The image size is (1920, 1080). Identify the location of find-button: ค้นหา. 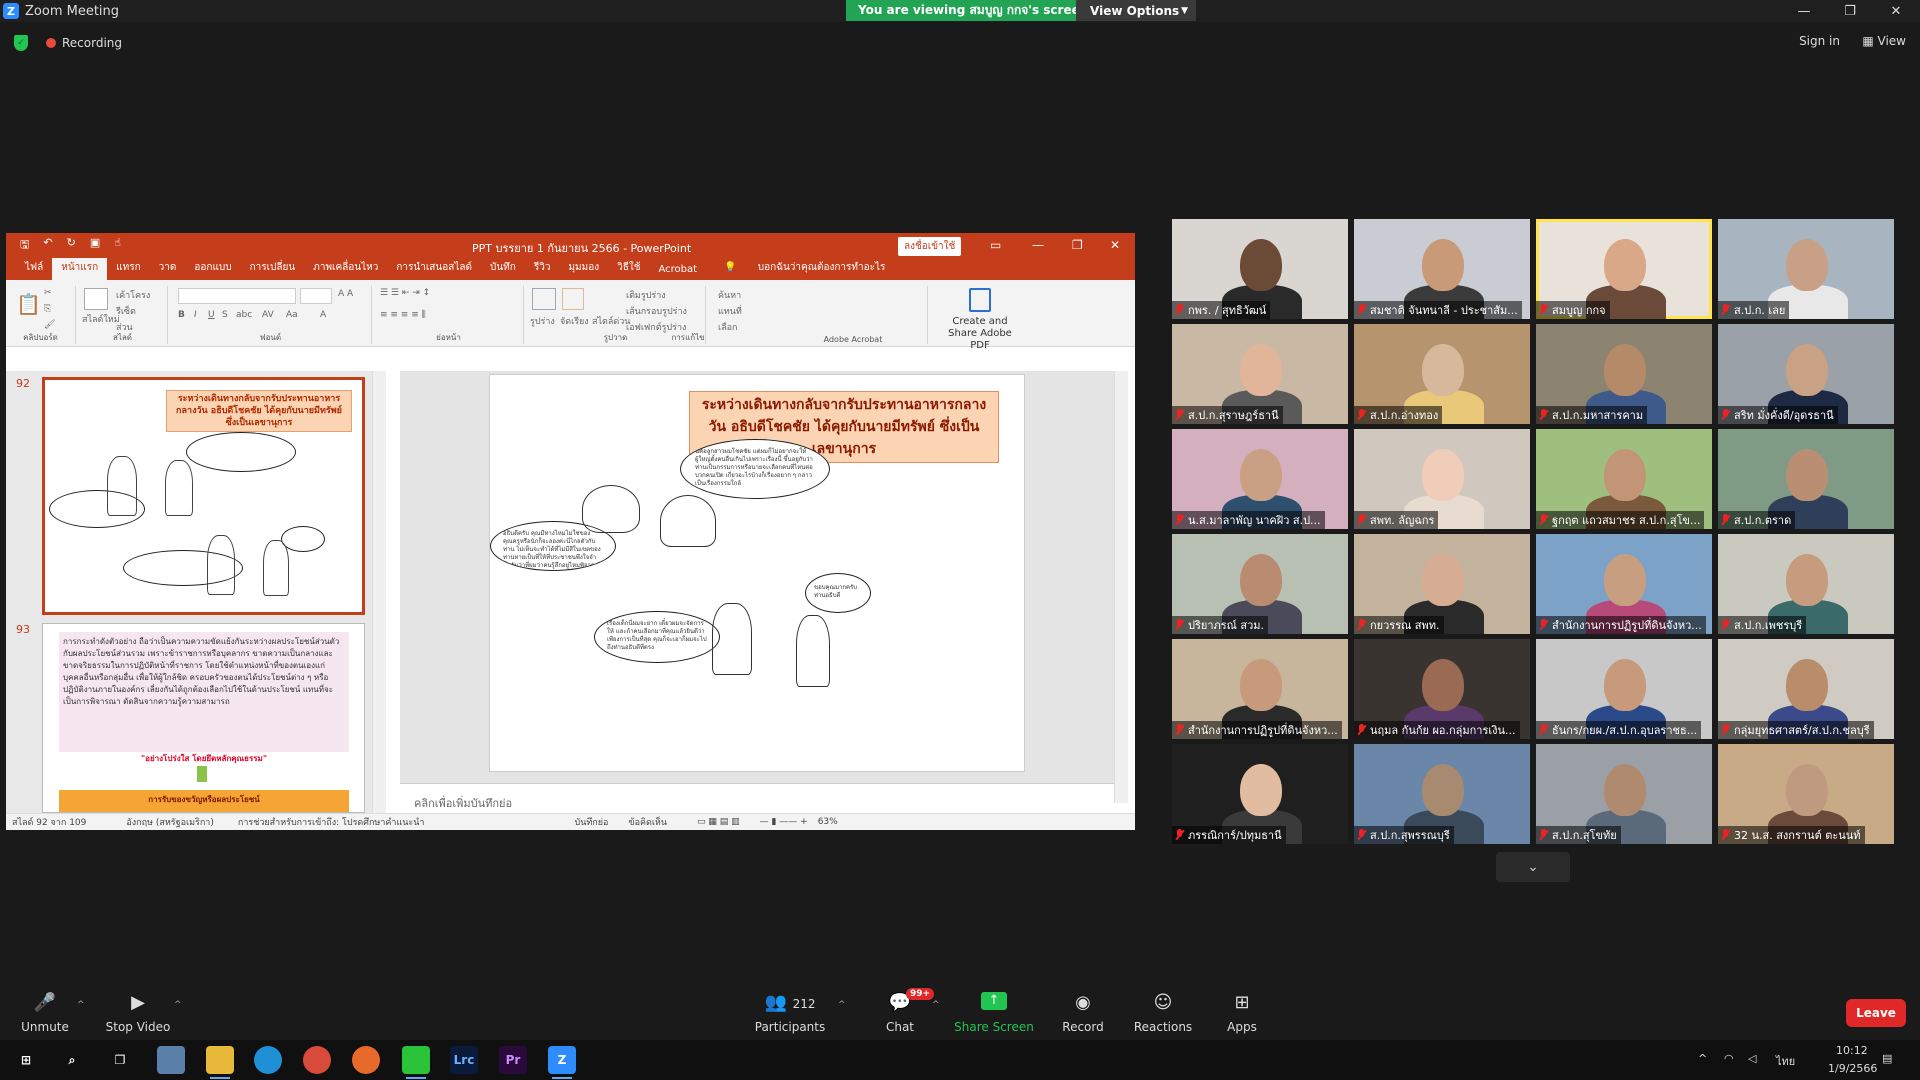
(729, 295).